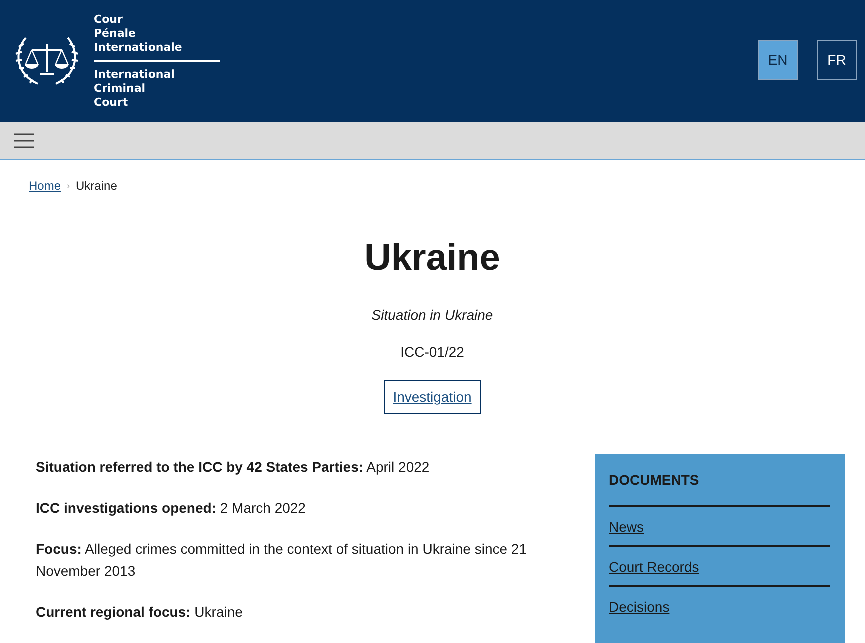 This screenshot has height=643, width=865. I want to click on fact-text: Current regional focus: Ukraine, so click(140, 612).